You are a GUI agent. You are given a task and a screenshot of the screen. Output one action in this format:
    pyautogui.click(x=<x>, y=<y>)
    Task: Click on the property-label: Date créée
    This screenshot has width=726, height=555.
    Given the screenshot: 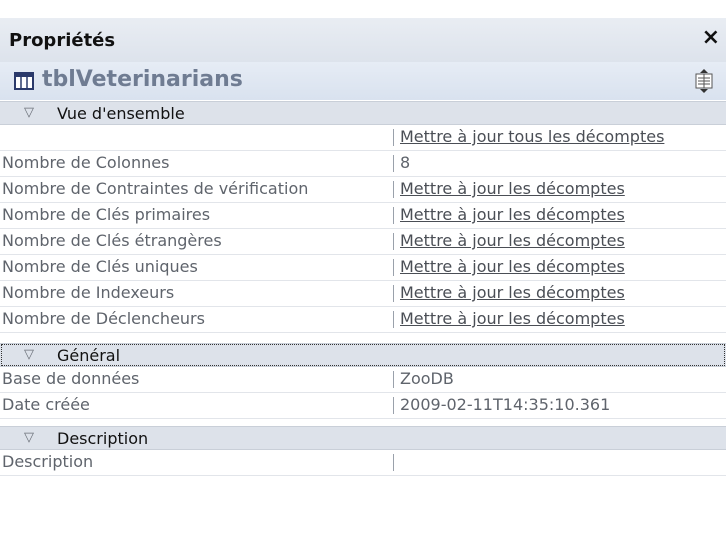 What is the action you would take?
    pyautogui.click(x=46, y=404)
    